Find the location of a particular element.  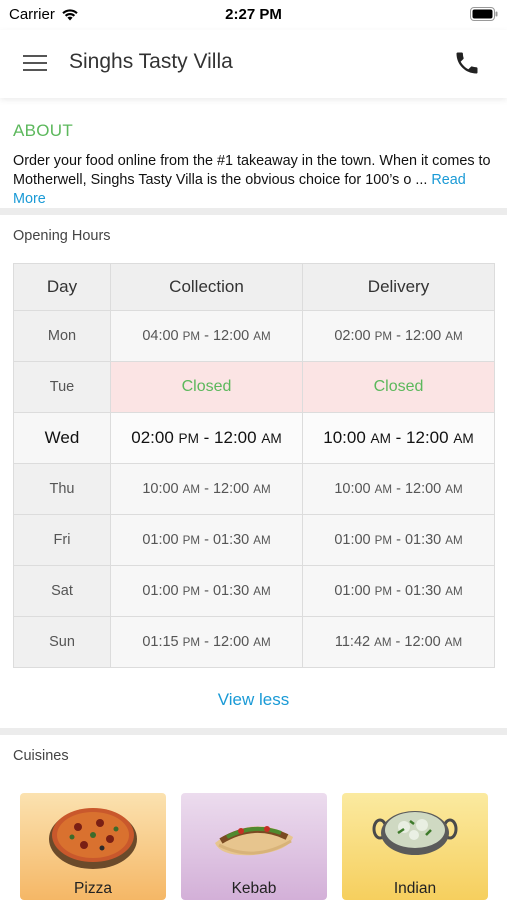

column-header-delivery: Delivery is located at coordinates (398, 287).